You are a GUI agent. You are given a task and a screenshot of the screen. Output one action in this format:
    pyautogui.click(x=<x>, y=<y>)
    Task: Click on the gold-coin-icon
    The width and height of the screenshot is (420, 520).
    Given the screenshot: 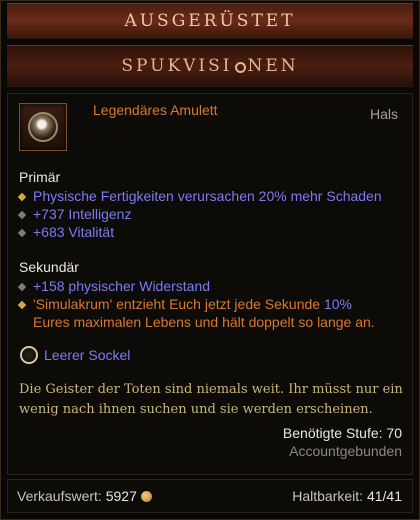 What is the action you would take?
    pyautogui.click(x=146, y=496)
    